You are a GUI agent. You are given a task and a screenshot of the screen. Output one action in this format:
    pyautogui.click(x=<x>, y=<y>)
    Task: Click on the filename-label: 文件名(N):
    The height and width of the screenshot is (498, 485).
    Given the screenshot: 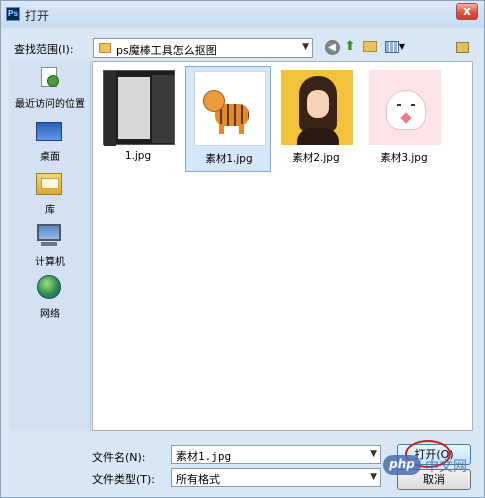 What is the action you would take?
    pyautogui.click(x=119, y=457)
    